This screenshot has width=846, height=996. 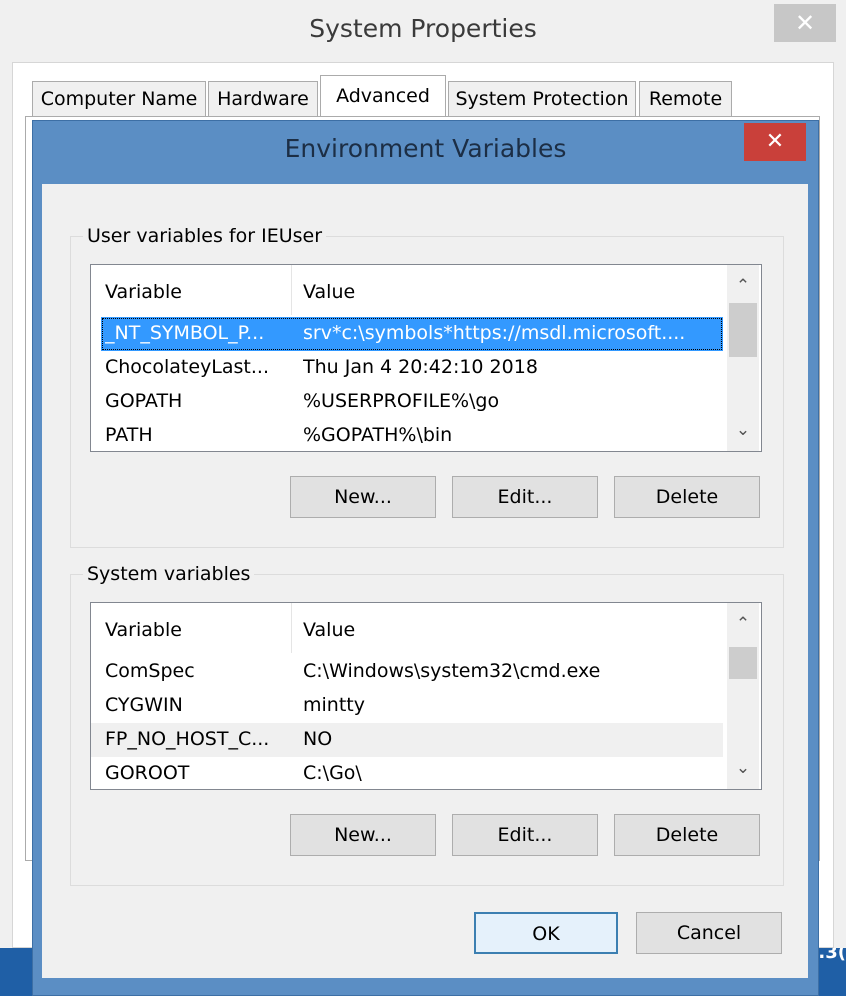 What do you see at coordinates (144, 705) in the screenshot?
I see `variable-cell: CYGWIN` at bounding box center [144, 705].